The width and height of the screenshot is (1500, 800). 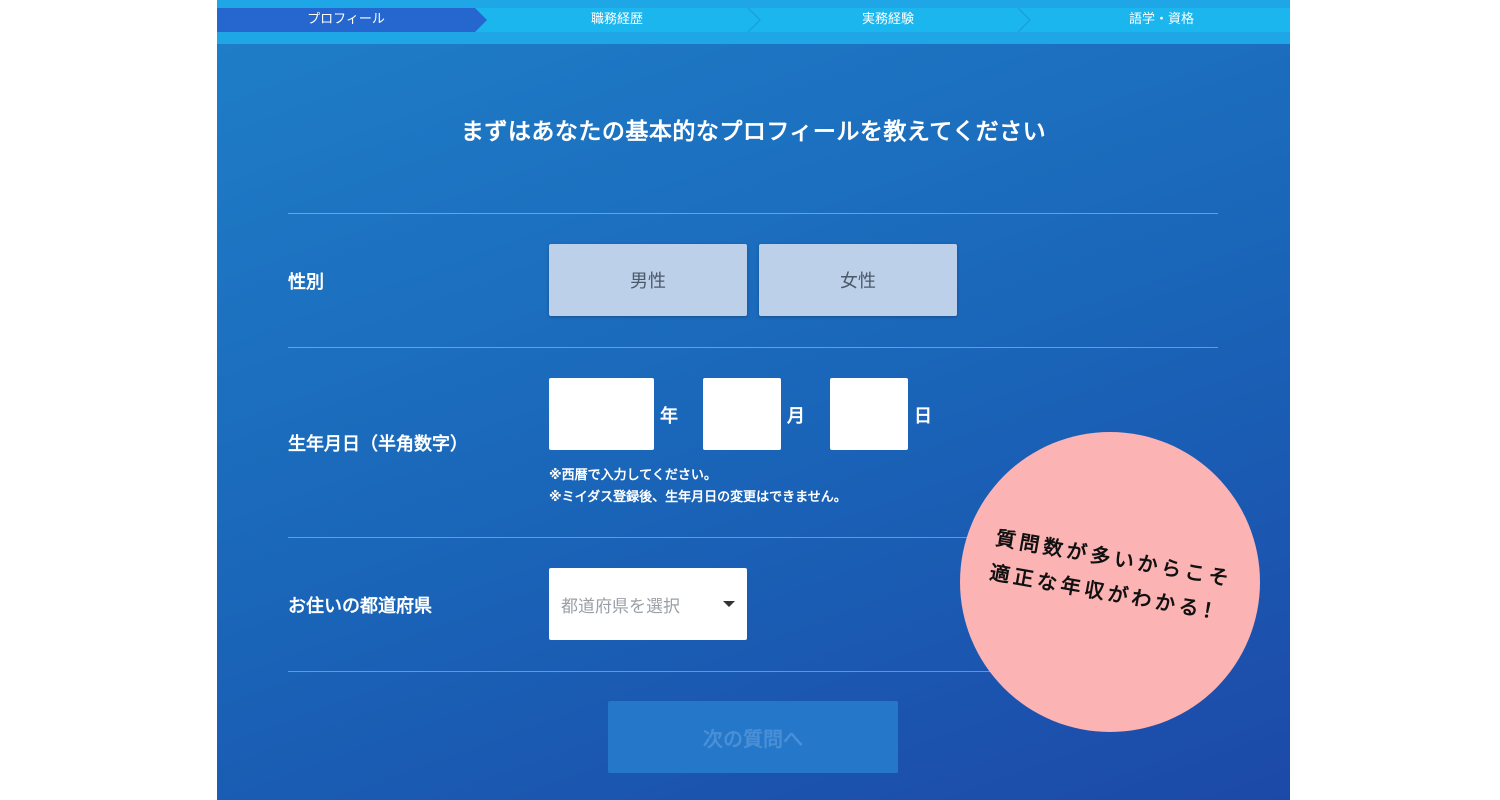 I want to click on stepper-bottom-strip, so click(x=753, y=38).